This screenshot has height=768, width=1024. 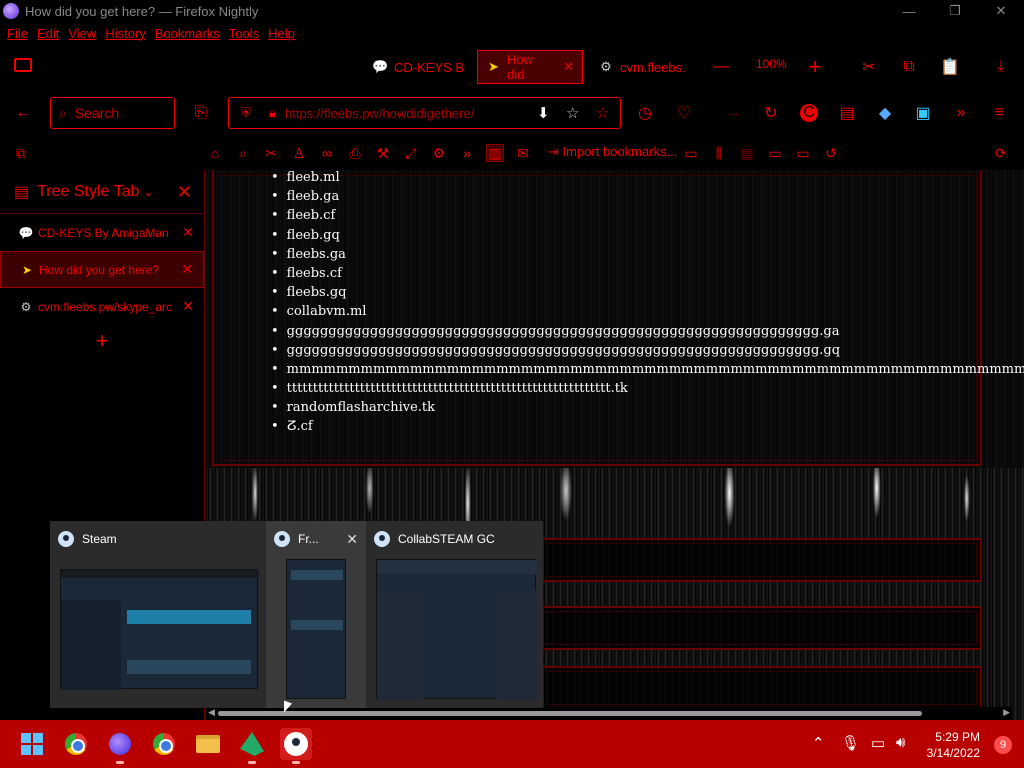 I want to click on menu-tools: Tools, so click(x=244, y=33).